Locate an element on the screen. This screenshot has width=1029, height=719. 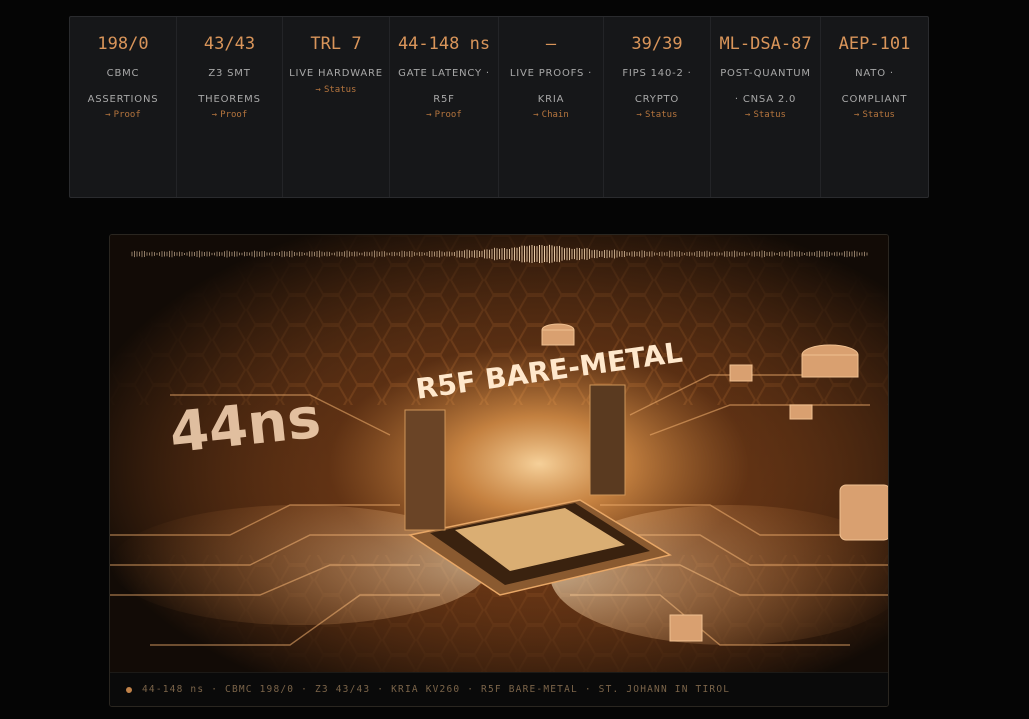
stat-nato: AEP-101 NATO · COMPLIANT → Status is located at coordinates (874, 107).